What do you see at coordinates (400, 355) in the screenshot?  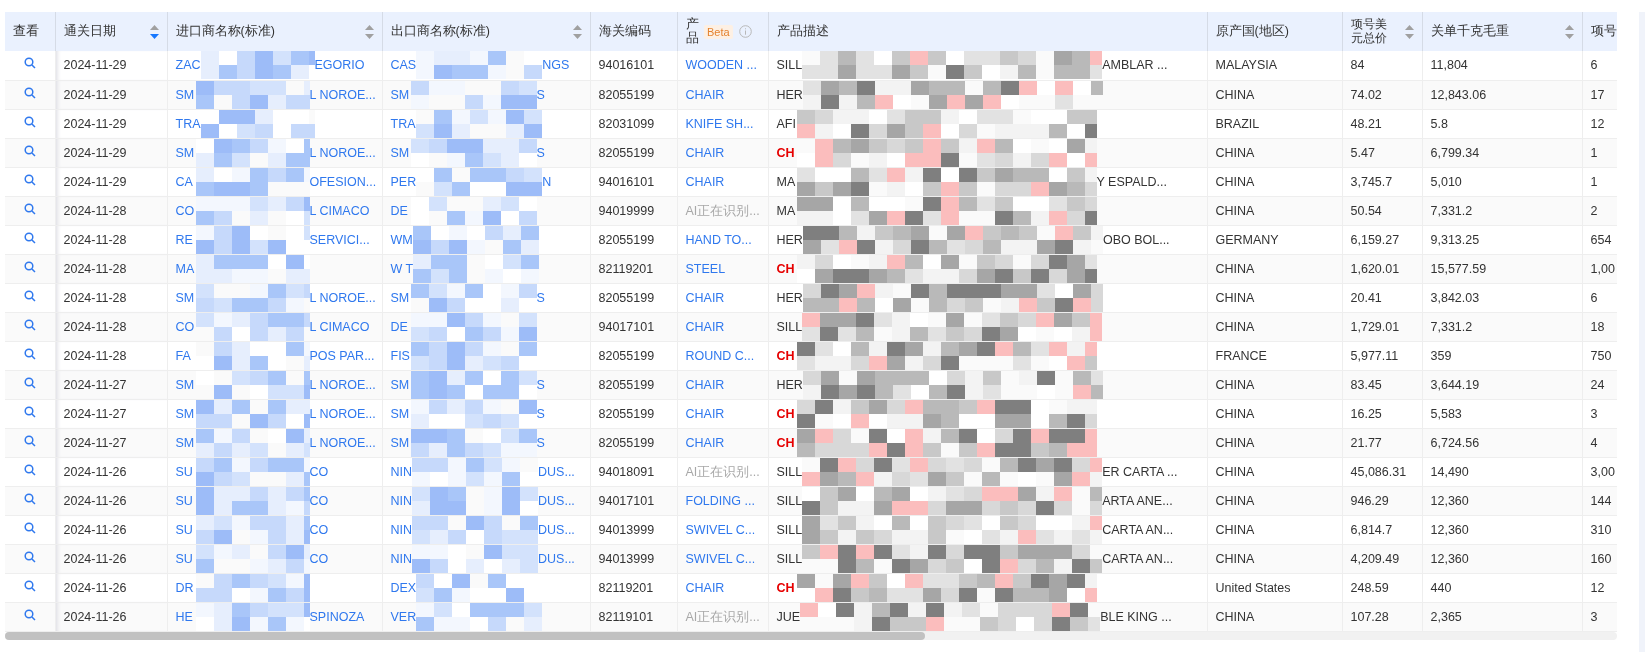 I see `company-name: FIS` at bounding box center [400, 355].